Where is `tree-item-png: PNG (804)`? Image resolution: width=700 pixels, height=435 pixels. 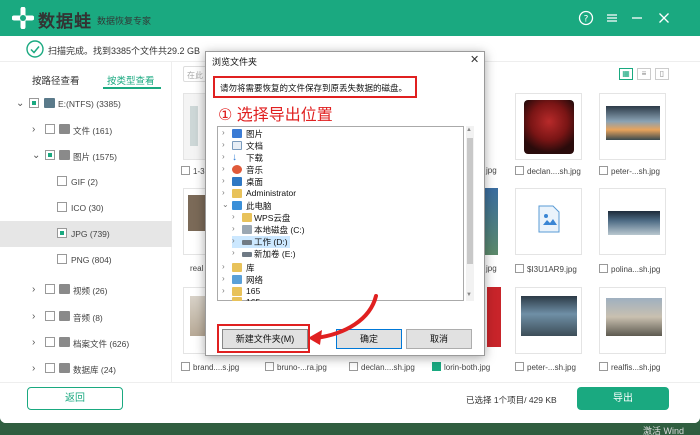 tree-item-png: PNG (804) is located at coordinates (86, 260).